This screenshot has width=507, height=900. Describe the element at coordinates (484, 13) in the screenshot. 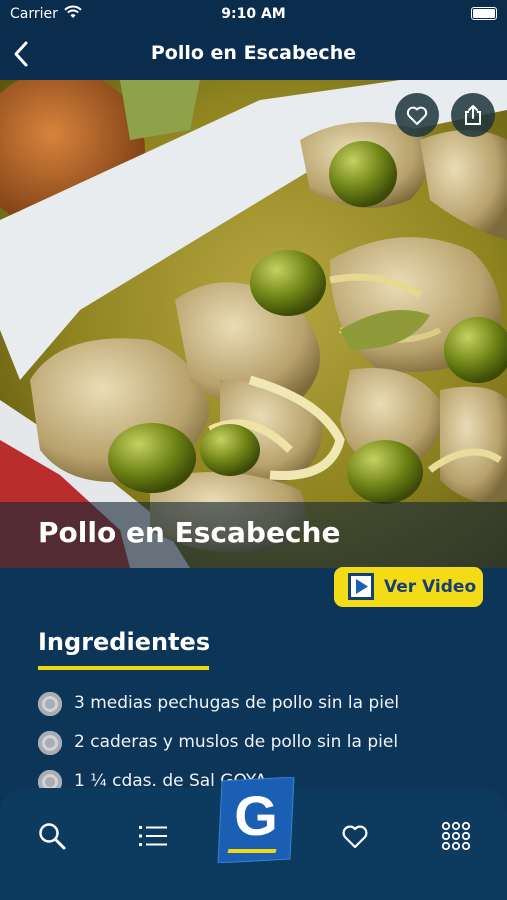

I see `battery-icon` at that location.